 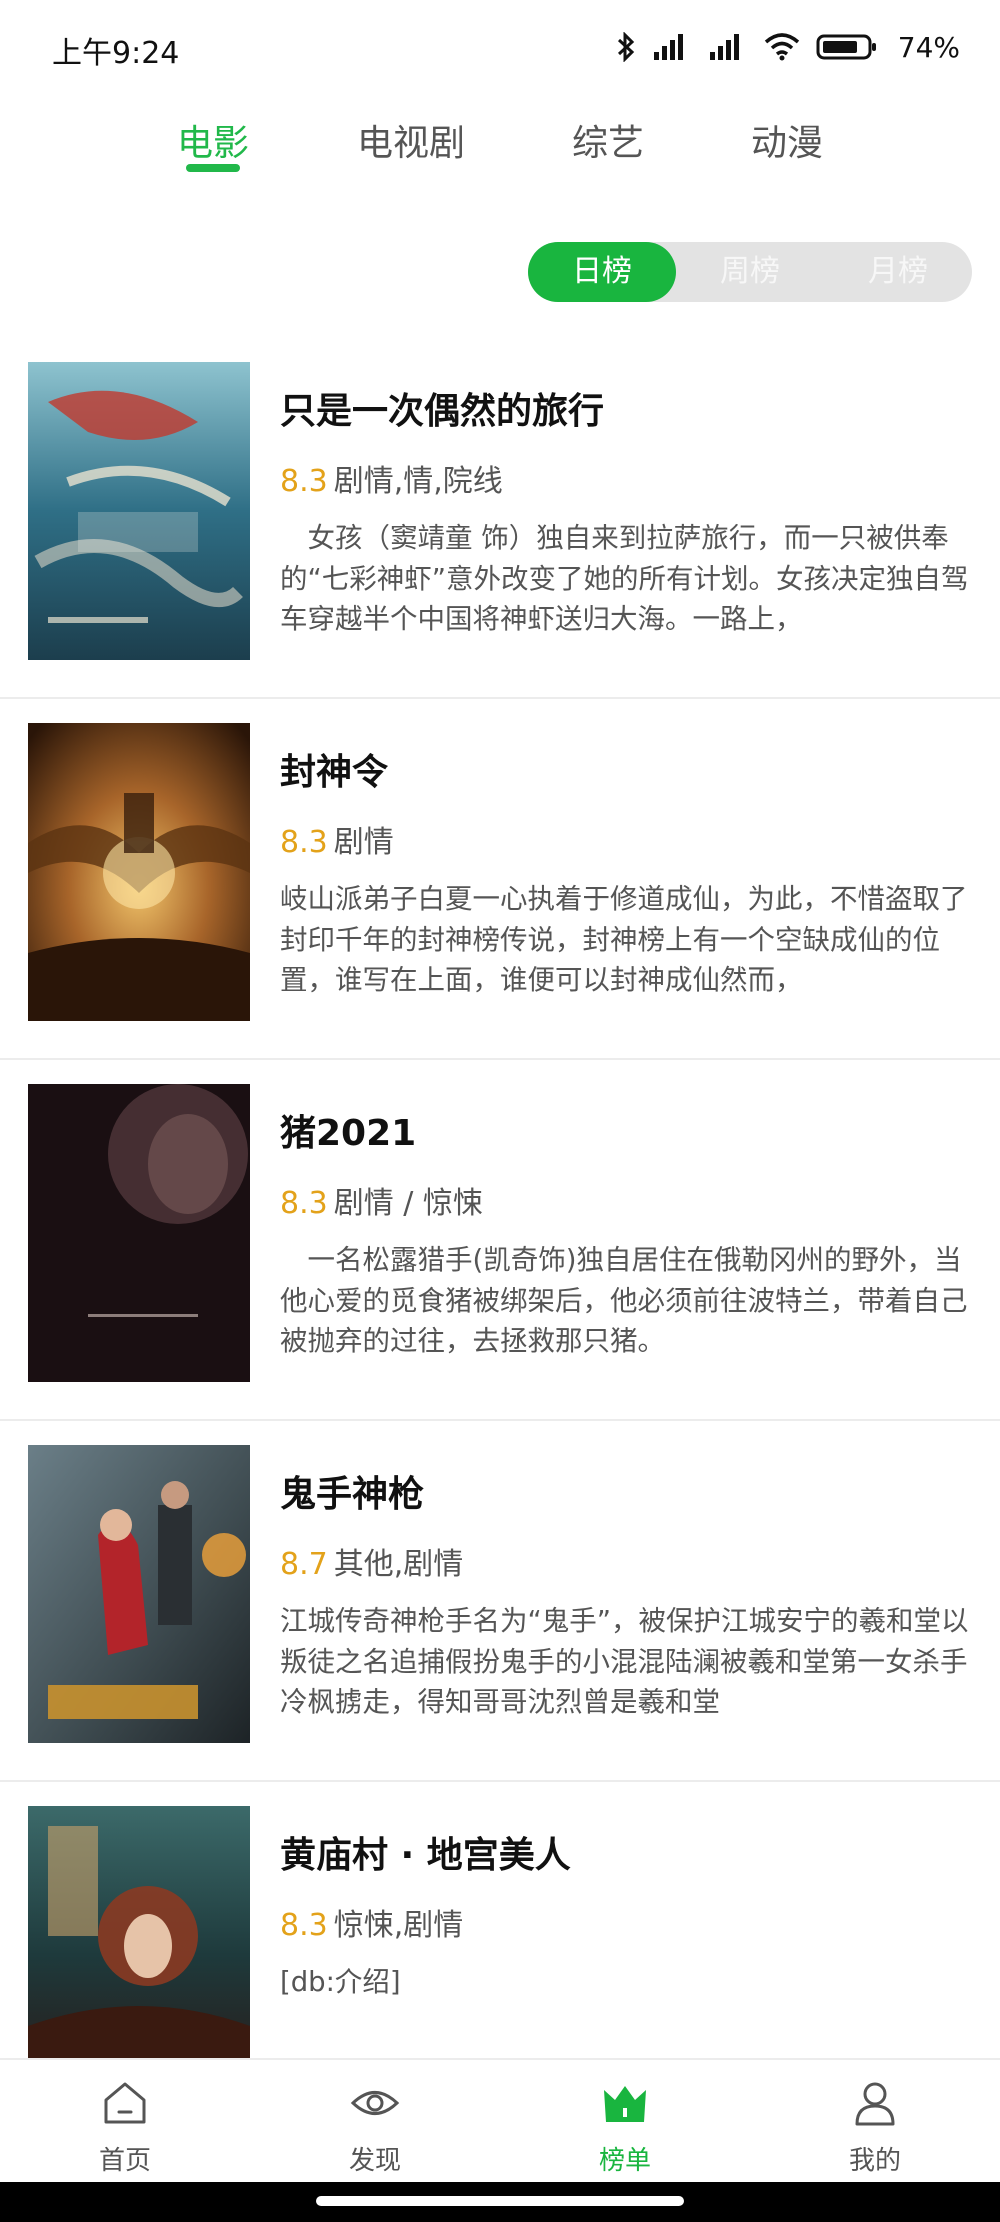 I want to click on category-tabs: 电影 电视剧 综艺 动漫, so click(x=500, y=144).